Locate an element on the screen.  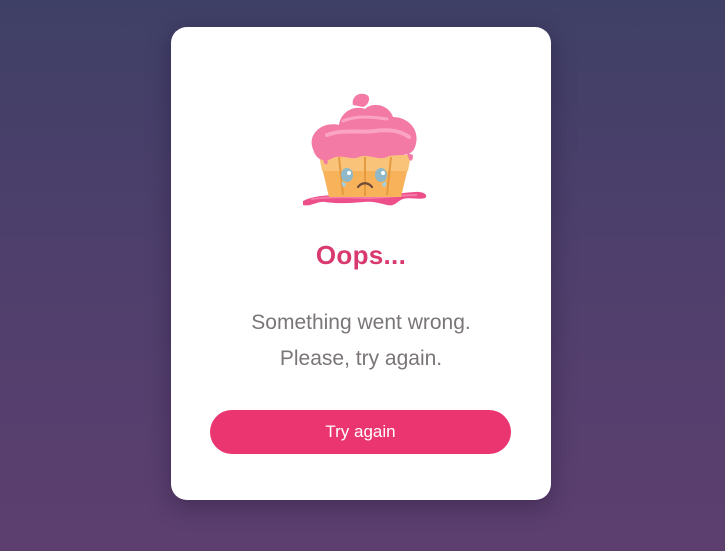
try-again-button: Try again is located at coordinates (360, 432).